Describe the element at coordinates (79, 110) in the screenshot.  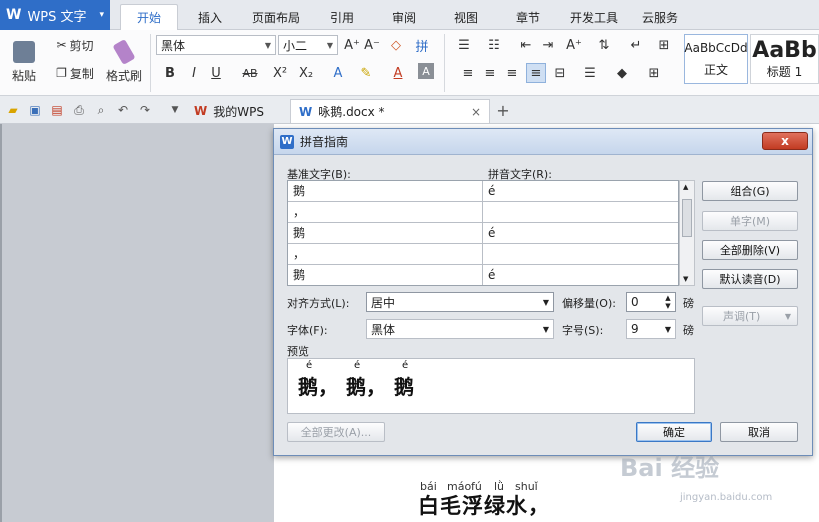
I see `print-icon: ⎙` at that location.